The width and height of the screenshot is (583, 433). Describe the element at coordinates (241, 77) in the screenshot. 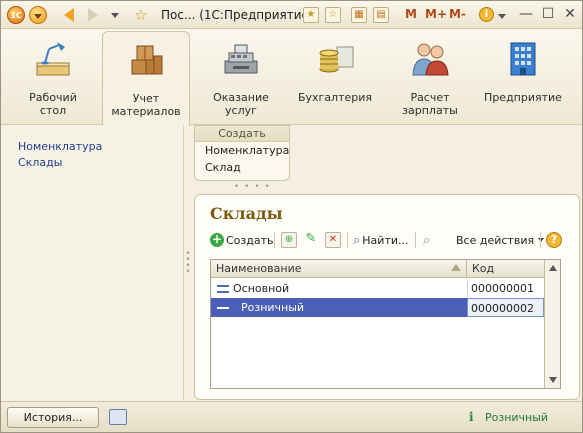

I see `section-services: Оказание услуг` at that location.